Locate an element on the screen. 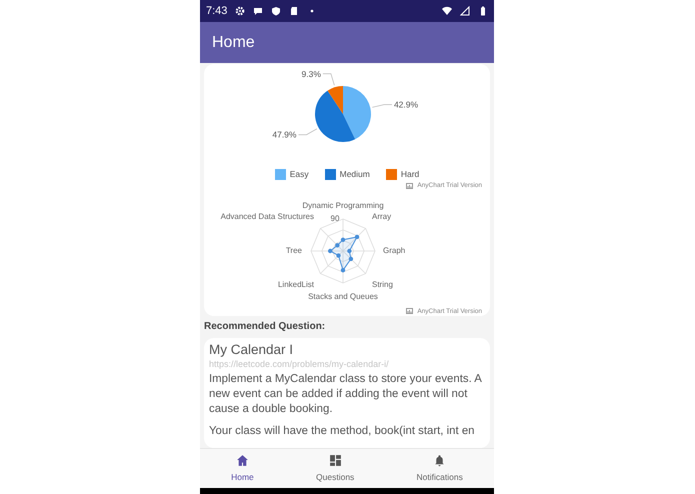 The width and height of the screenshot is (695, 494). question-description: Your class will have the method, book(int start, int en is located at coordinates (342, 432).